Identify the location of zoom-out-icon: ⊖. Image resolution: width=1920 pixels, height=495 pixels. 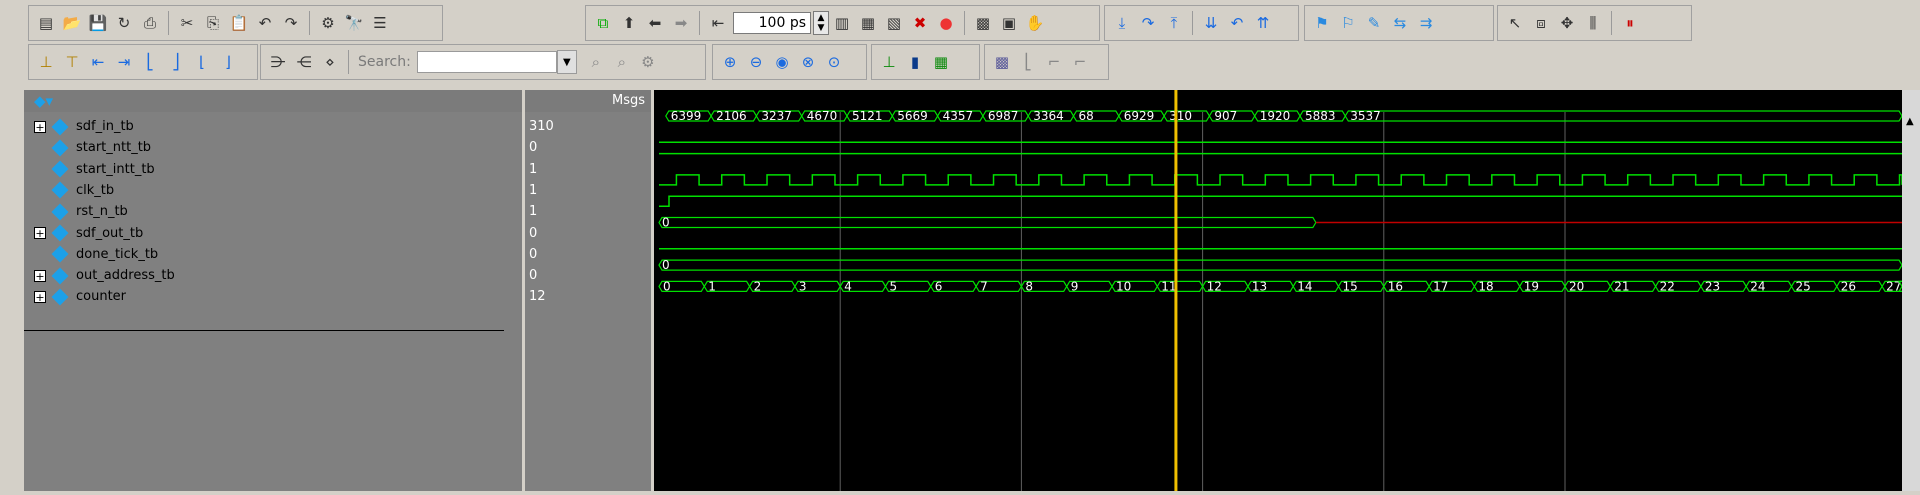
(756, 62).